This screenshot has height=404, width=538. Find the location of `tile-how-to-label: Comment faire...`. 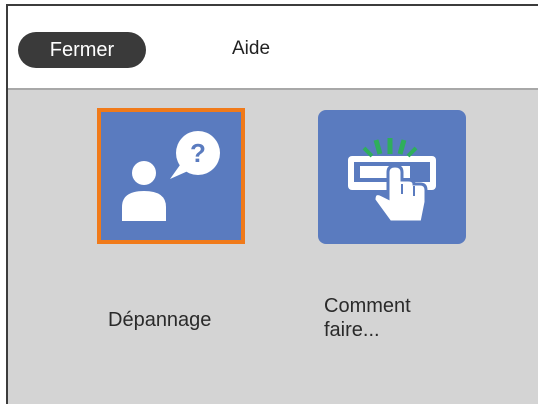

tile-how-to-label: Comment faire... is located at coordinates (367, 318).